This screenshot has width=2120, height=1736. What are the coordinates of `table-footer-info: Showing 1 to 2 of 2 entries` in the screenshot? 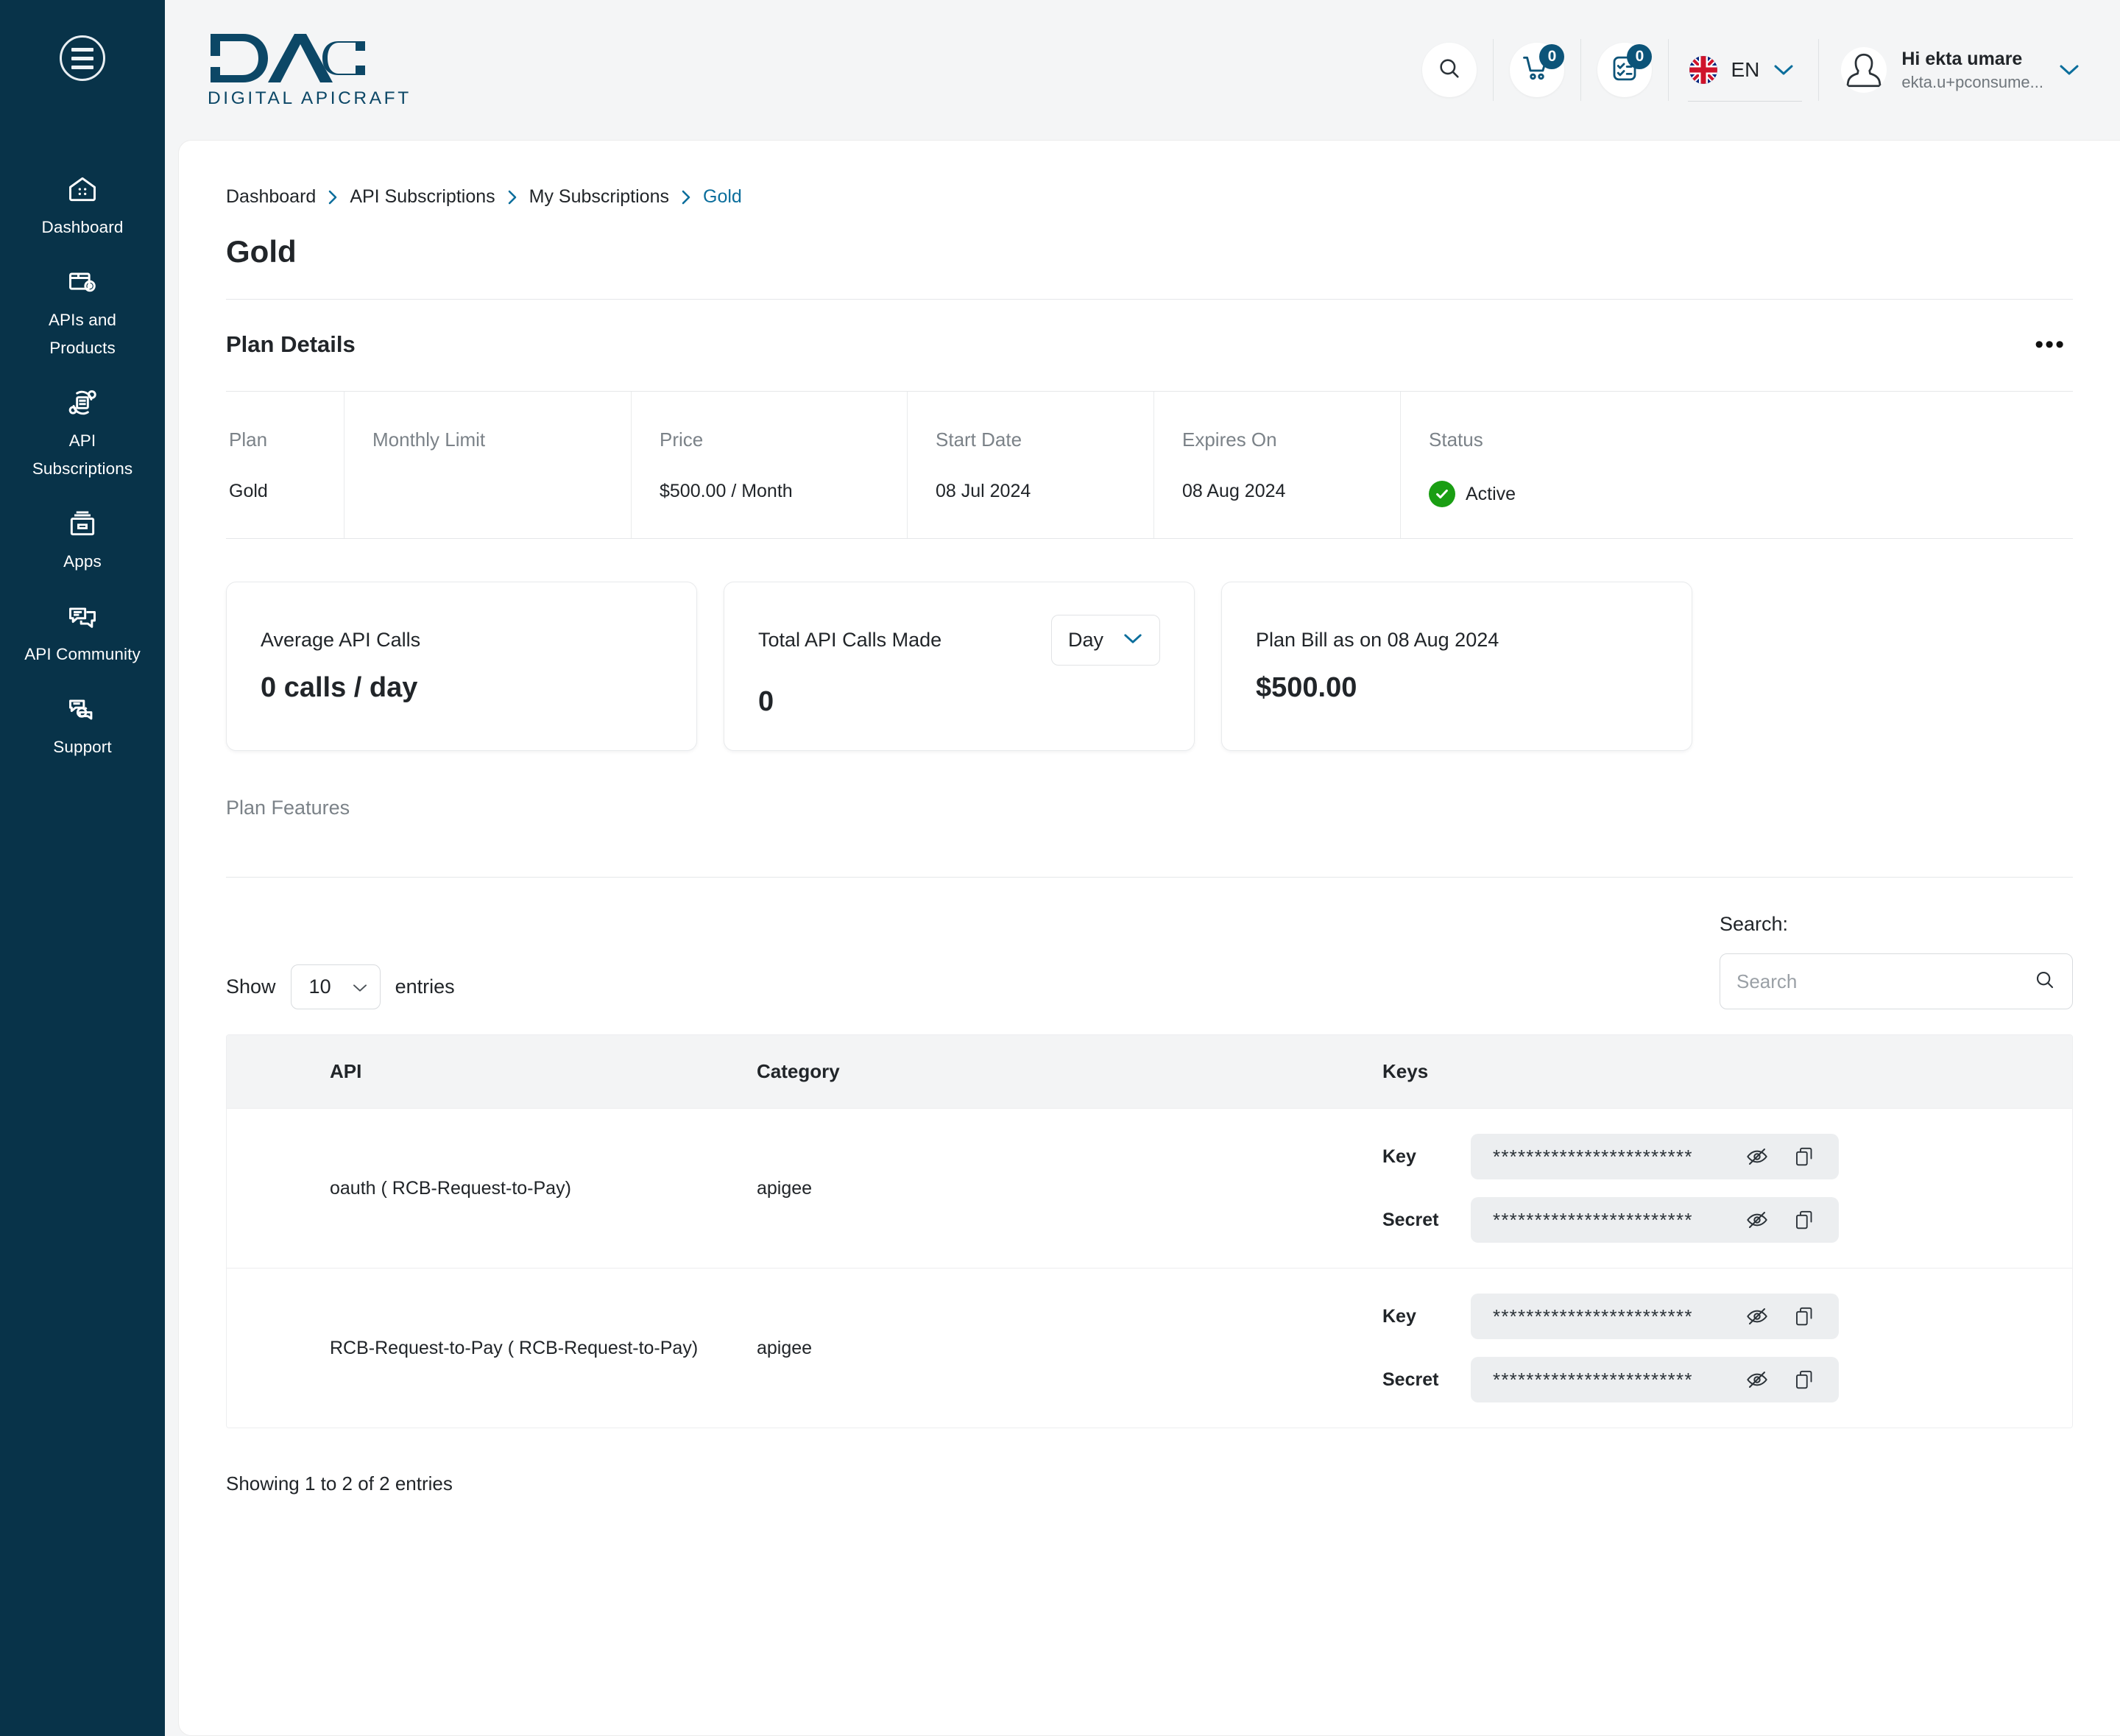 It's located at (339, 1483).